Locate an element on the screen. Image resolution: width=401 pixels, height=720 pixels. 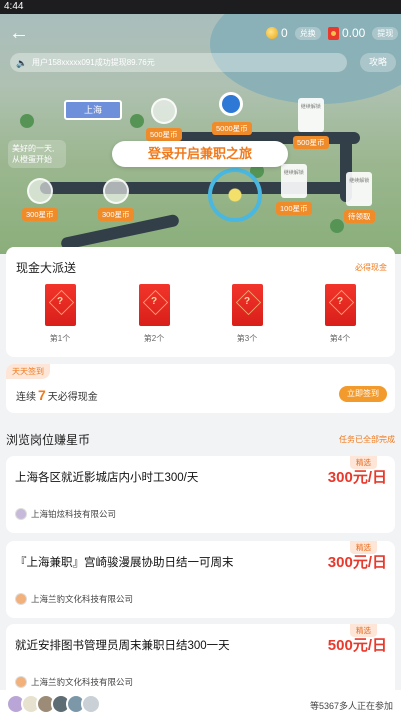
browse-section-title: 浏览岗位赚星币 is located at coordinates (48, 440).